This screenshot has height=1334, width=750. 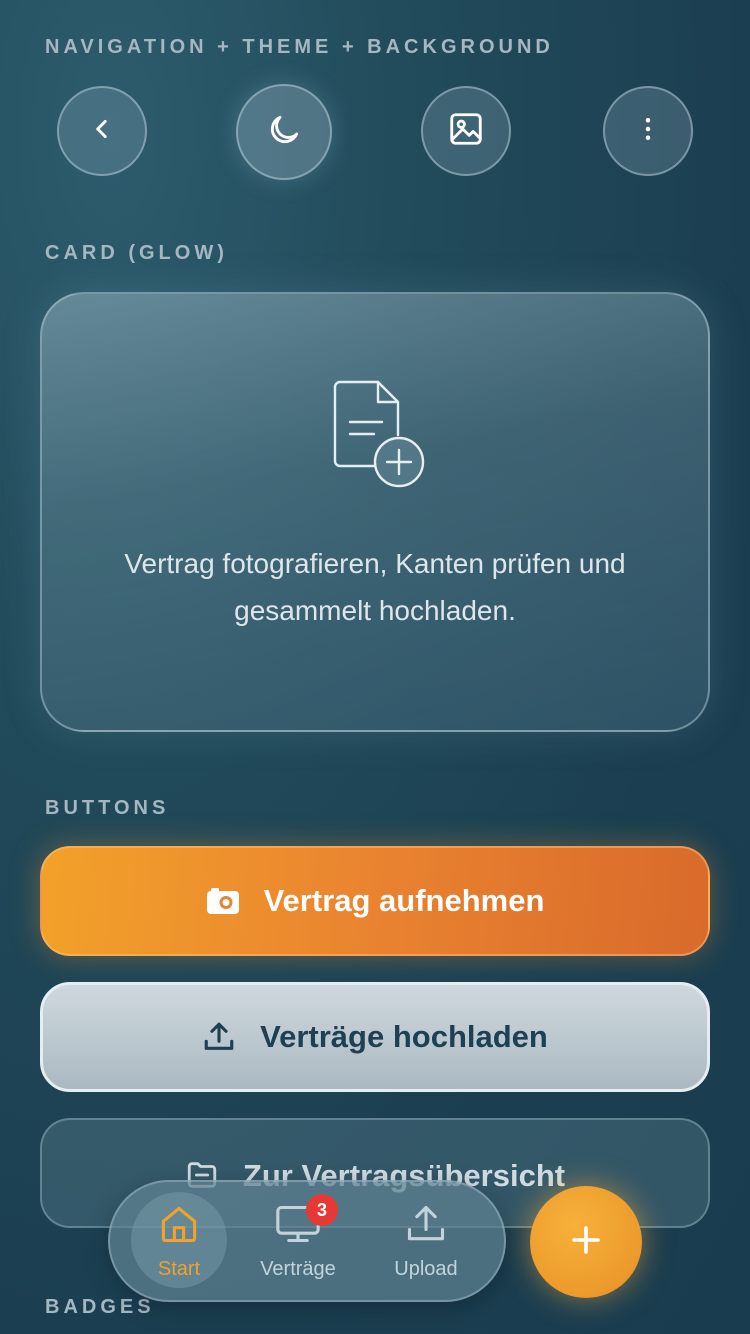 What do you see at coordinates (426, 1269) in the screenshot?
I see `nav-item-upload-label: Upload` at bounding box center [426, 1269].